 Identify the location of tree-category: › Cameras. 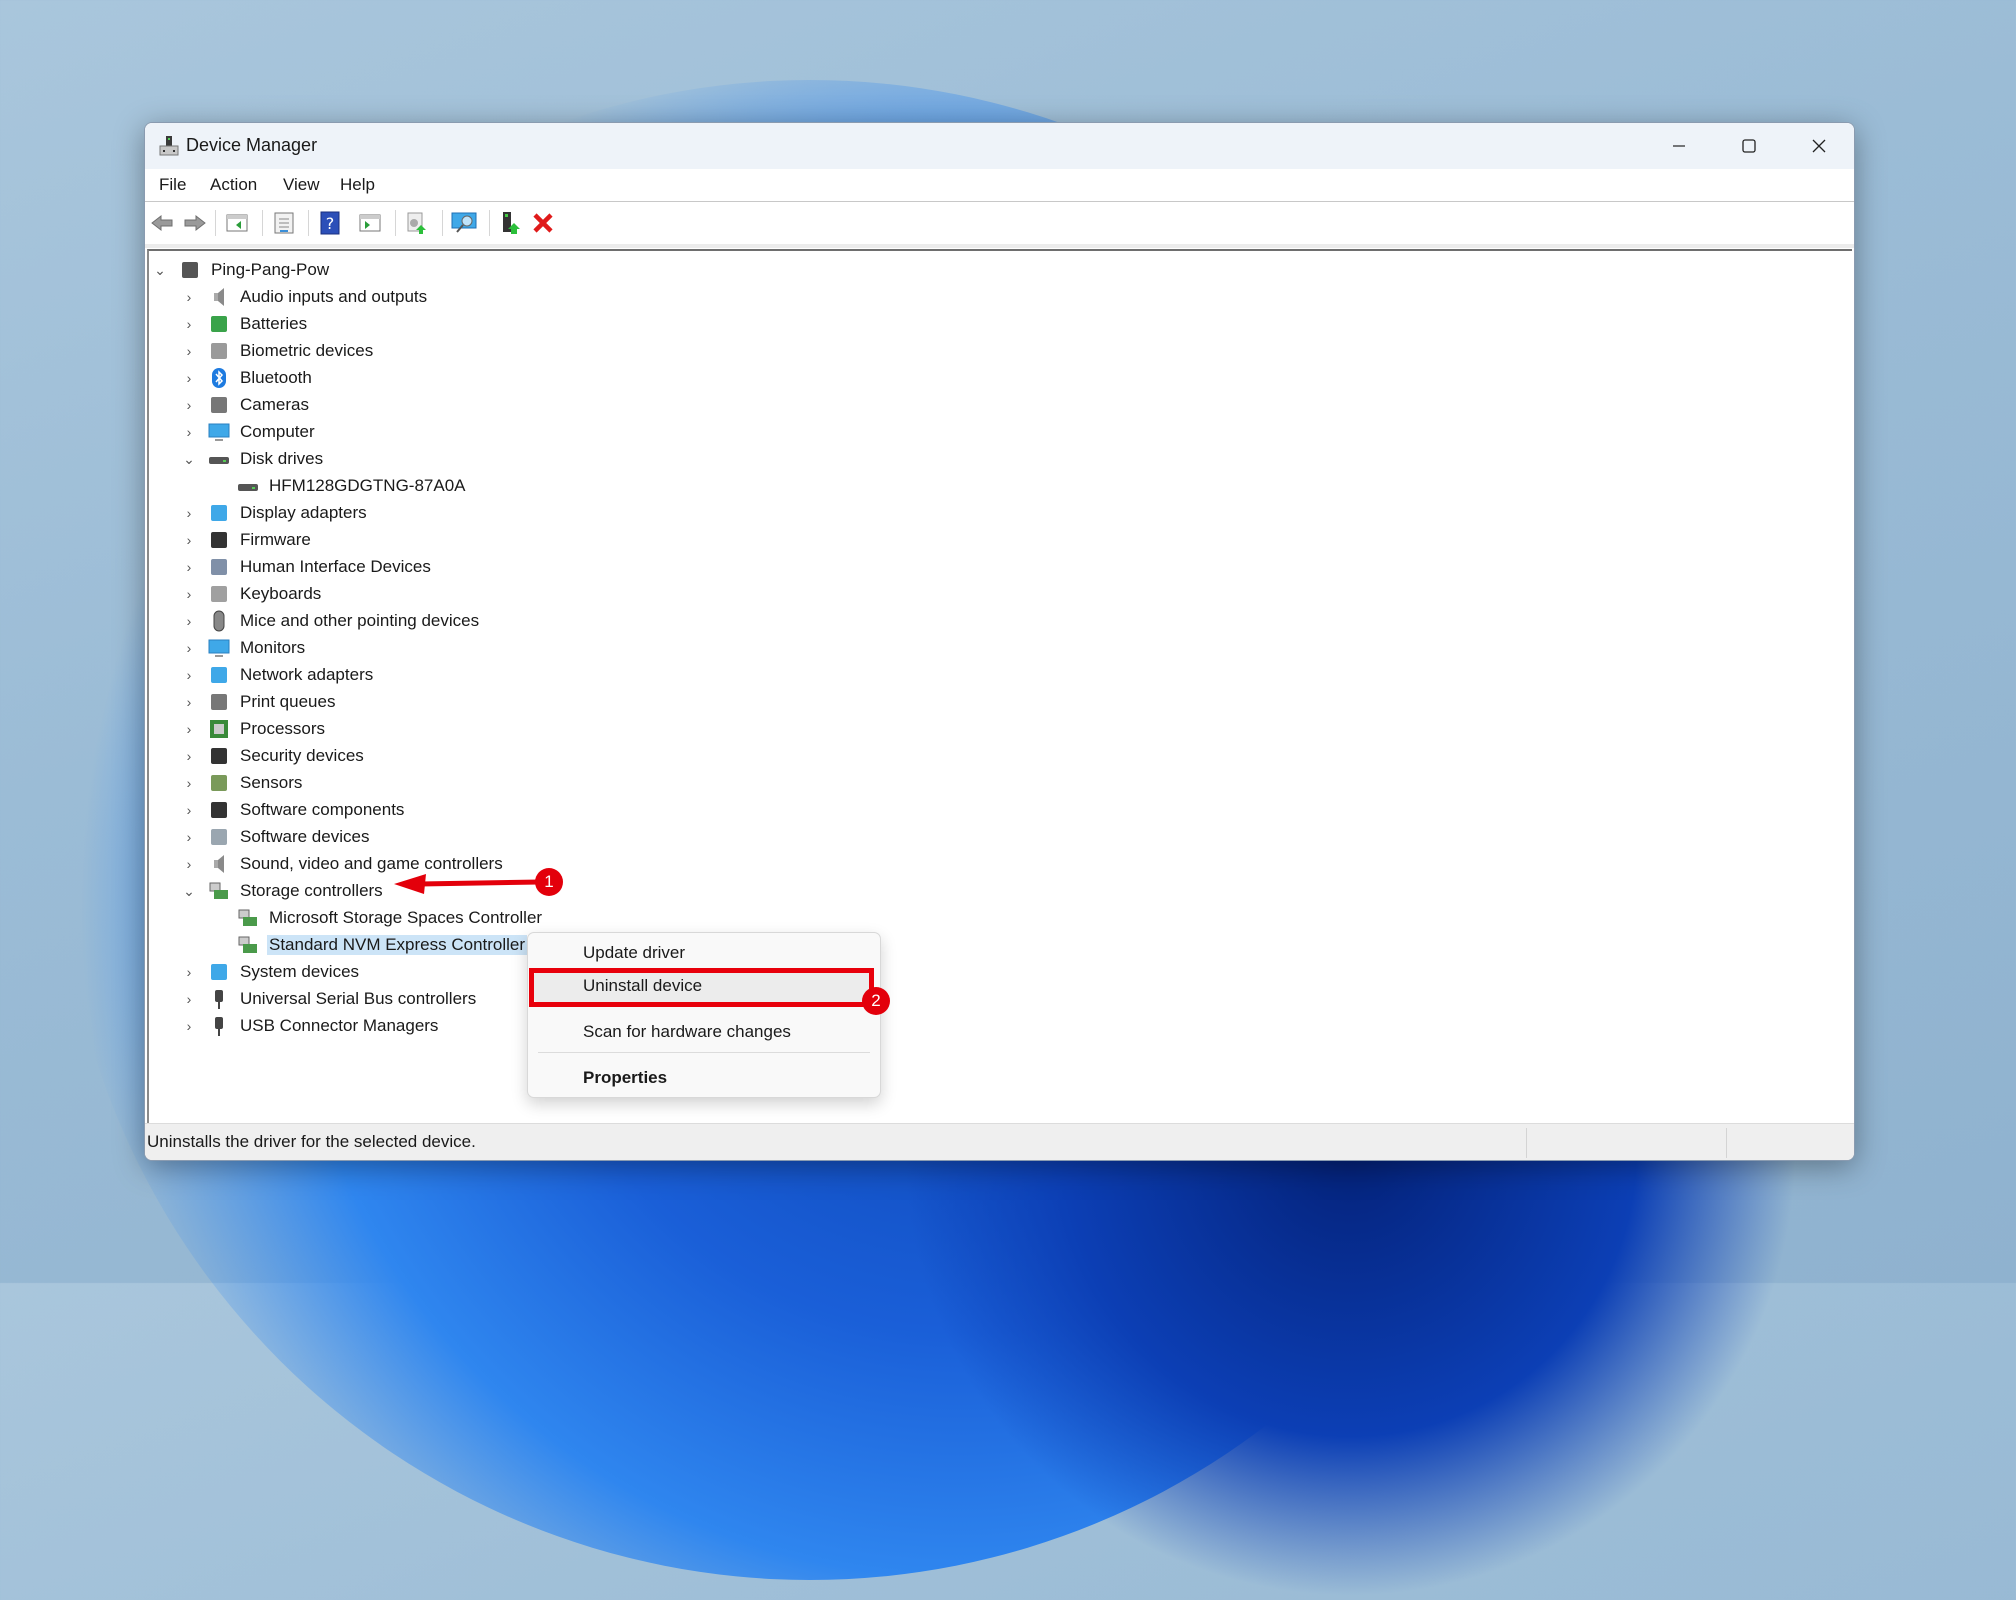
(245, 405).